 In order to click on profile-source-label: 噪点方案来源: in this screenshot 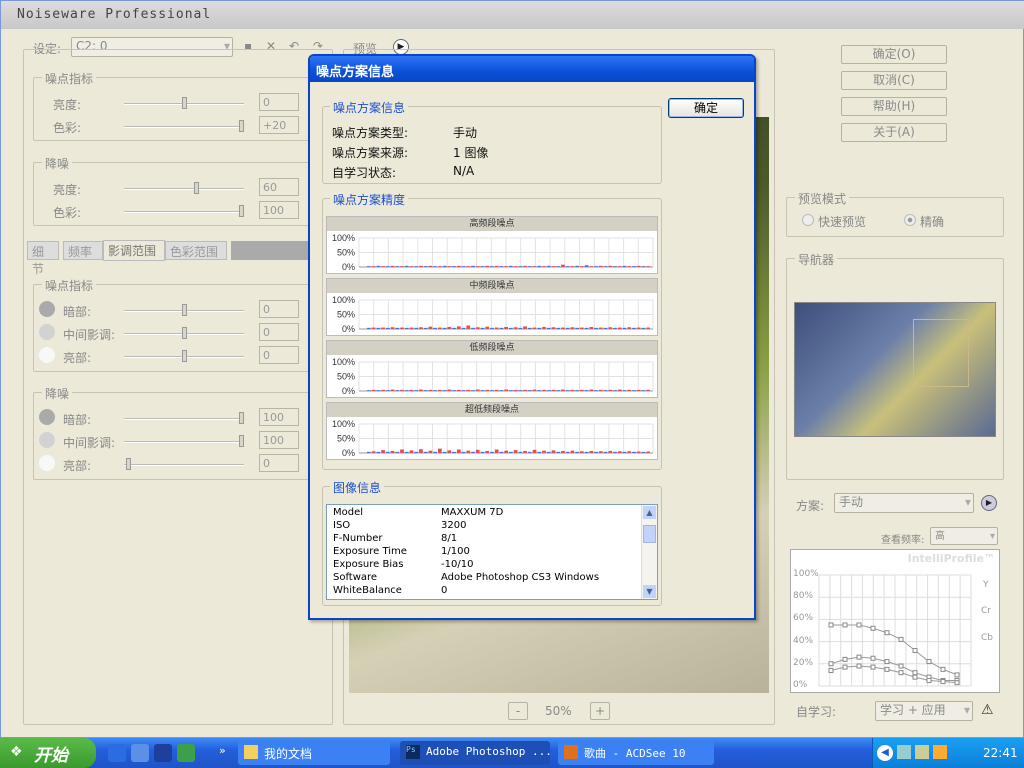, I will do `click(370, 153)`.